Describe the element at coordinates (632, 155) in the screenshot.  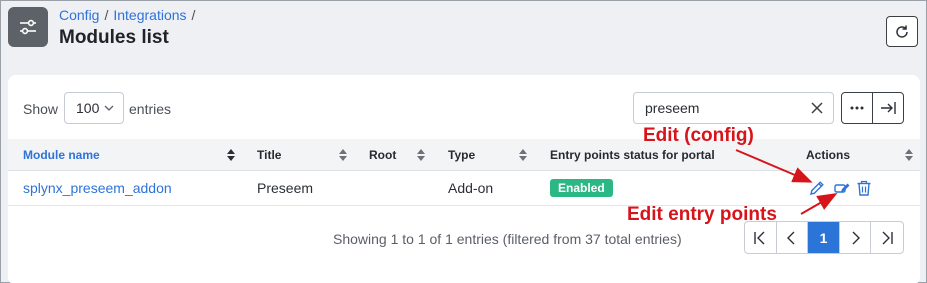
I see `column-header-entry-points-status: Entry points status for portal` at that location.